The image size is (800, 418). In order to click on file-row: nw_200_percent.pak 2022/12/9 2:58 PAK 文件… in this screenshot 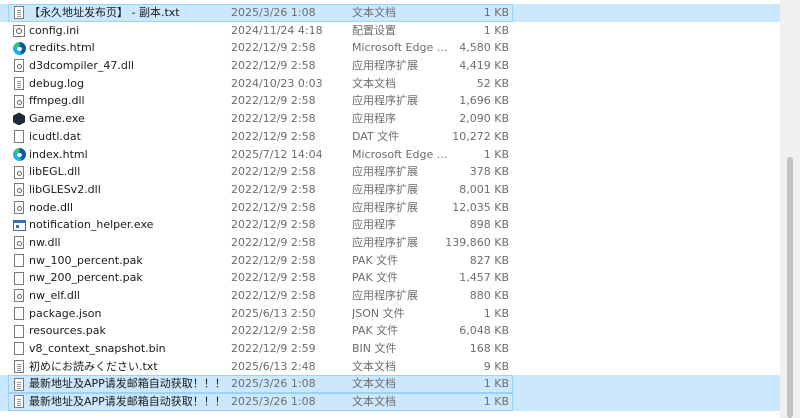, I will do `click(390, 278)`.